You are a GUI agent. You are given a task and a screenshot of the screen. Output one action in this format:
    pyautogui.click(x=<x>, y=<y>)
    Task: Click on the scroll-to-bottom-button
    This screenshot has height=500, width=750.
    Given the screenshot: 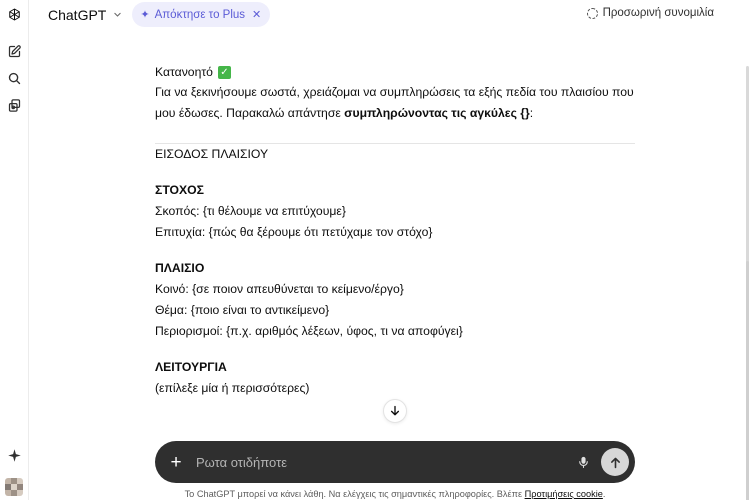 What is the action you would take?
    pyautogui.click(x=395, y=411)
    